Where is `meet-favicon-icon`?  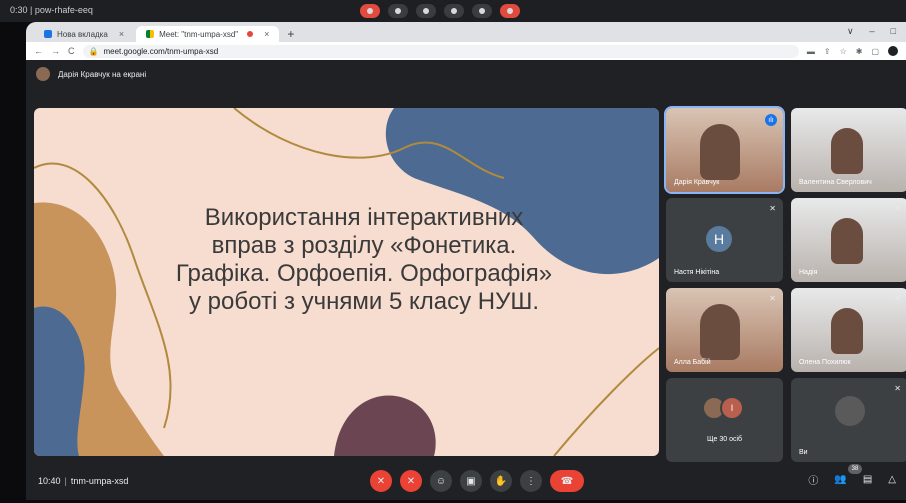
meet-favicon-icon is located at coordinates (150, 34).